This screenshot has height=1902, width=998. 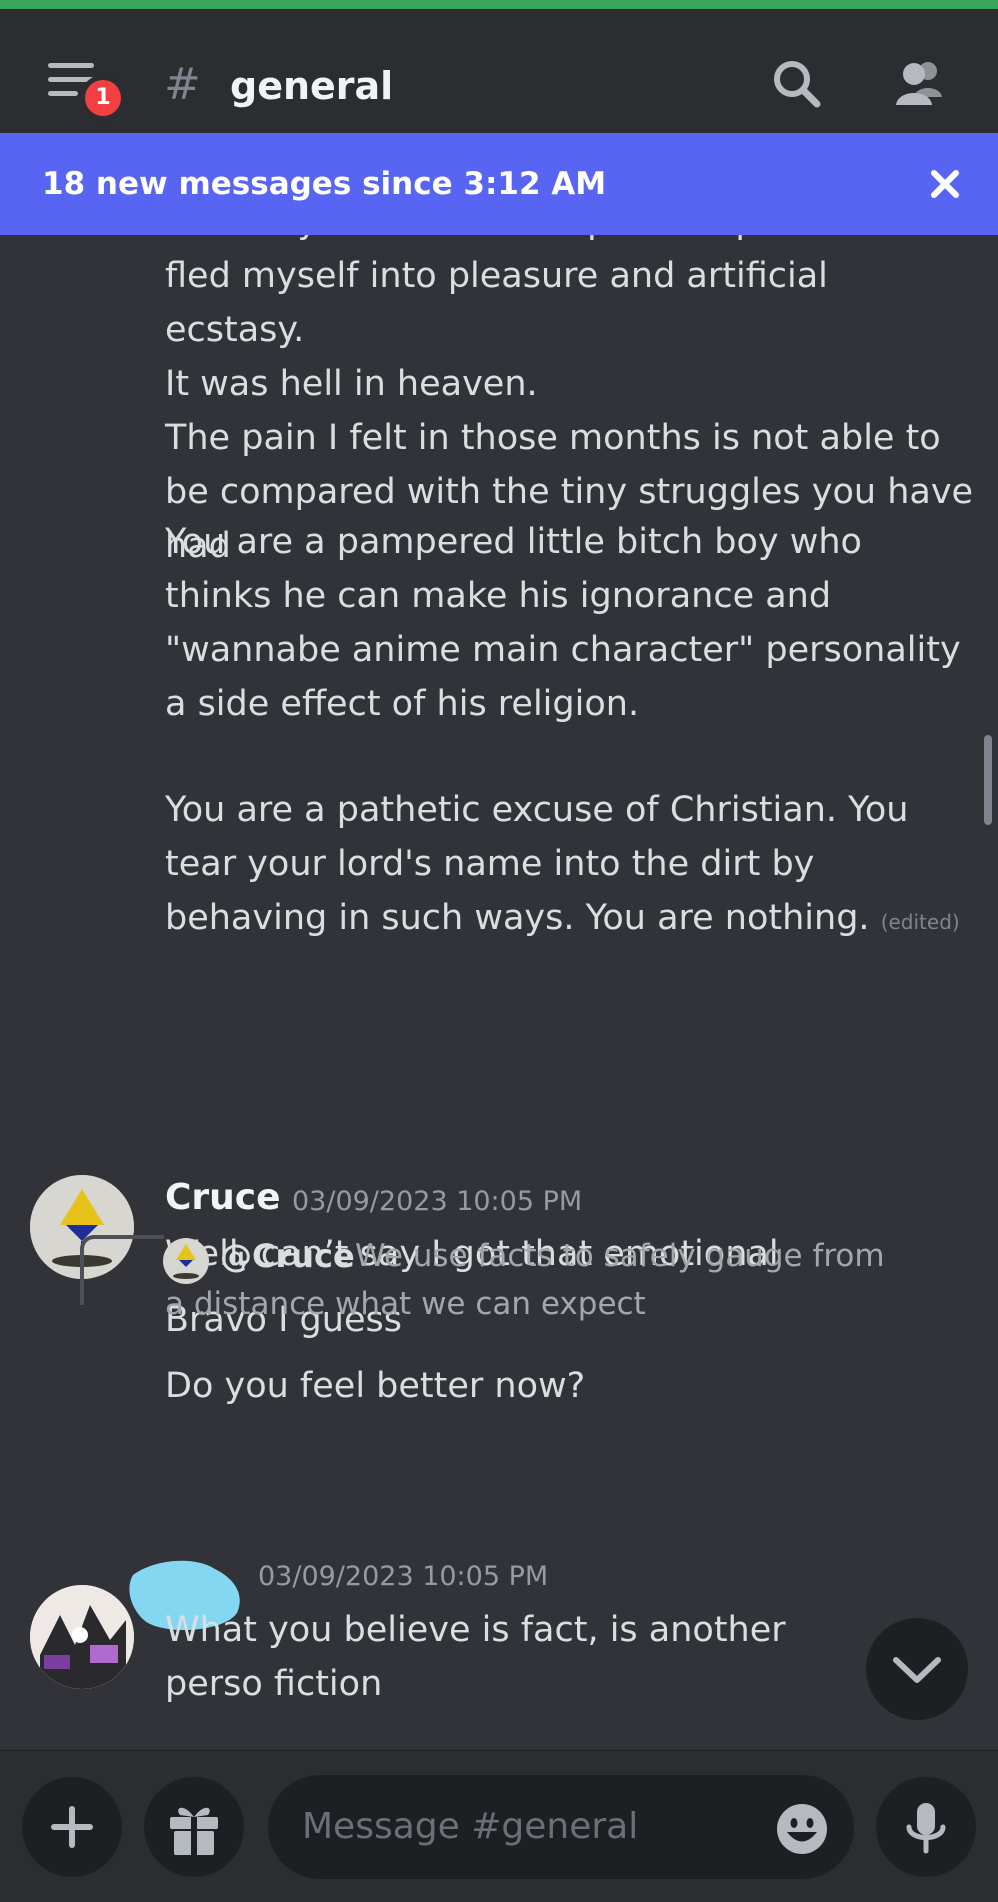 What do you see at coordinates (988, 780) in the screenshot?
I see `scrollbar` at bounding box center [988, 780].